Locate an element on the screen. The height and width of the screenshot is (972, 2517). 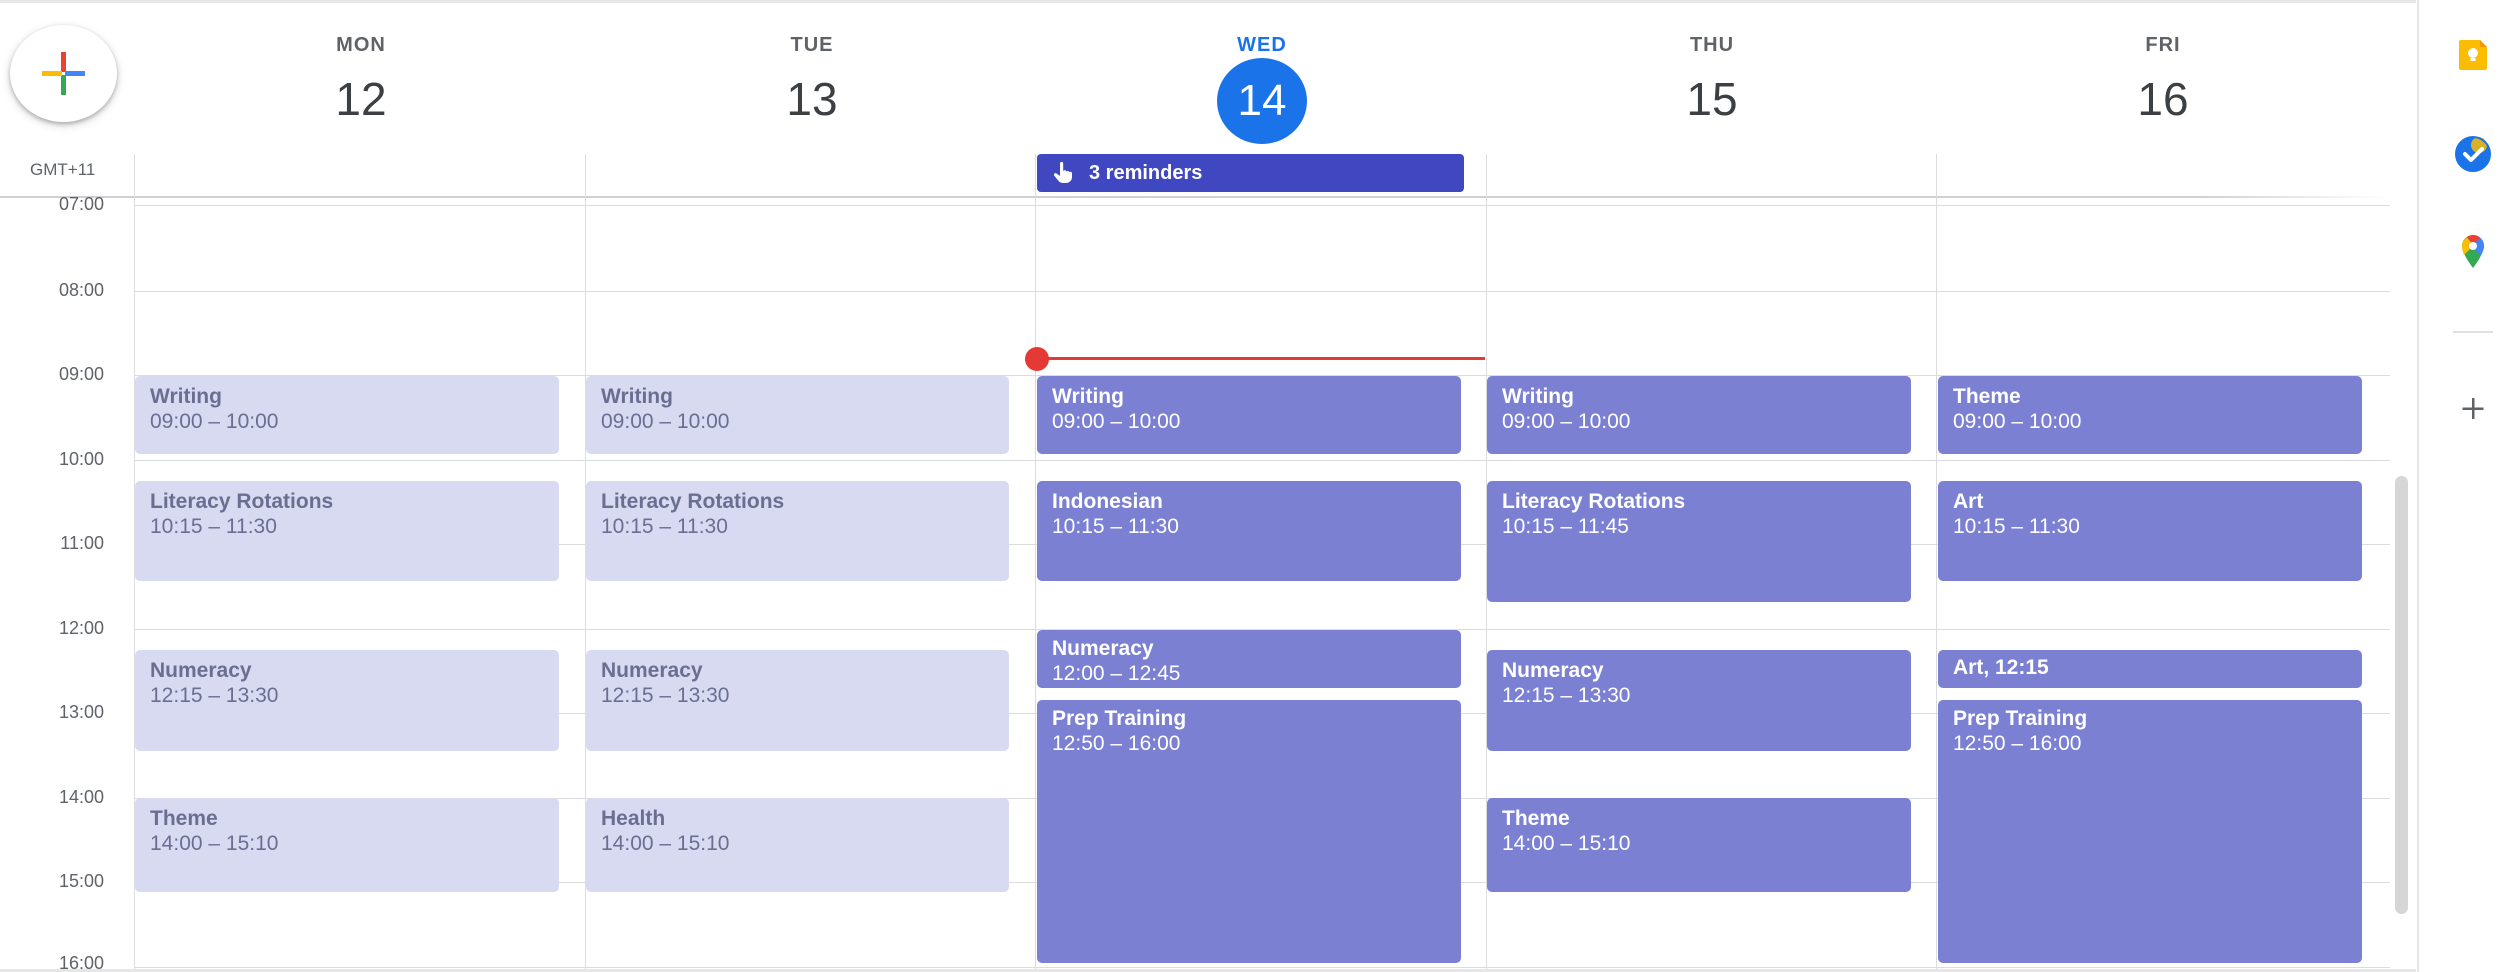
event-card: Art 10:15 – 11:30 is located at coordinates (2150, 531).